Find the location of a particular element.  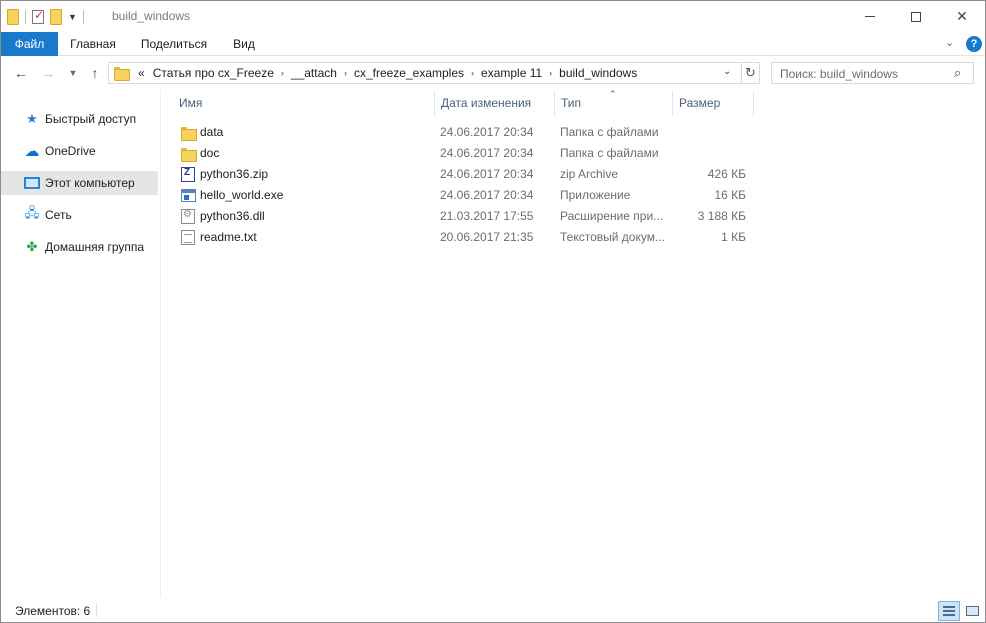

tab-share: Поделиться is located at coordinates (174, 44).